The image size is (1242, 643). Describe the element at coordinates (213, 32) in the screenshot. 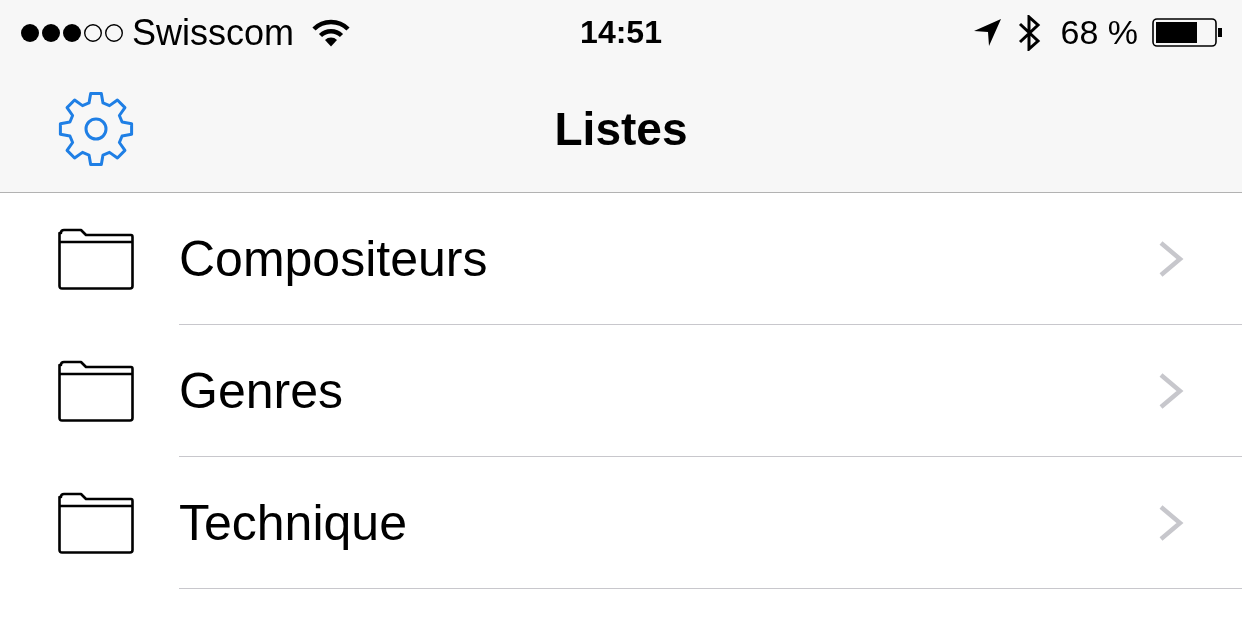

I see `carrier-name: Swisscom` at that location.